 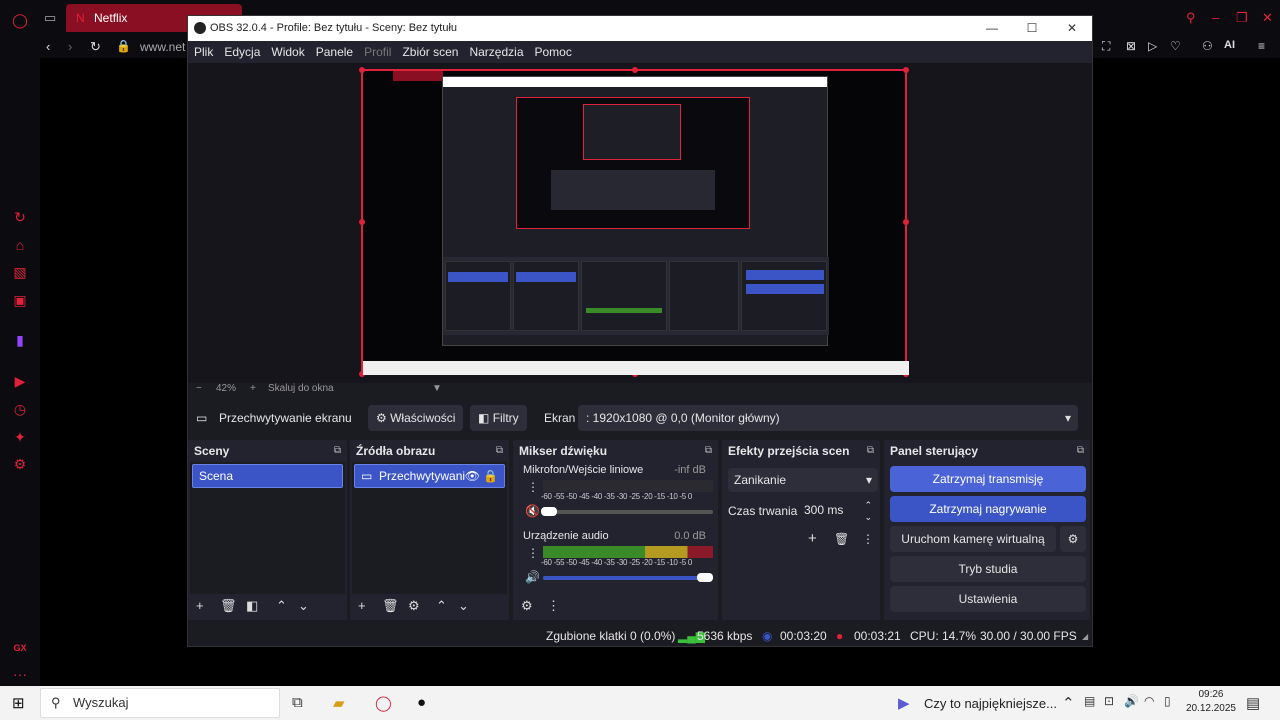 What do you see at coordinates (533, 553) in the screenshot?
I see `channel-menu-icon: ⋮` at bounding box center [533, 553].